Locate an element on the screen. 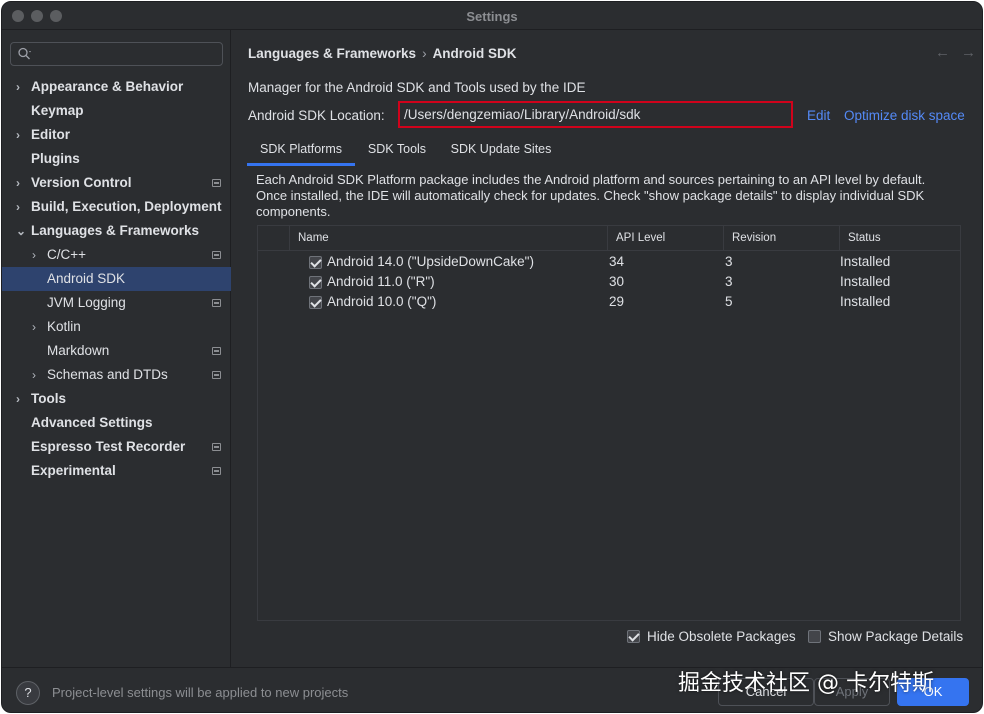  sidebar-item-schemas-and-dtds: › Schemas and DTDs is located at coordinates (116, 375).